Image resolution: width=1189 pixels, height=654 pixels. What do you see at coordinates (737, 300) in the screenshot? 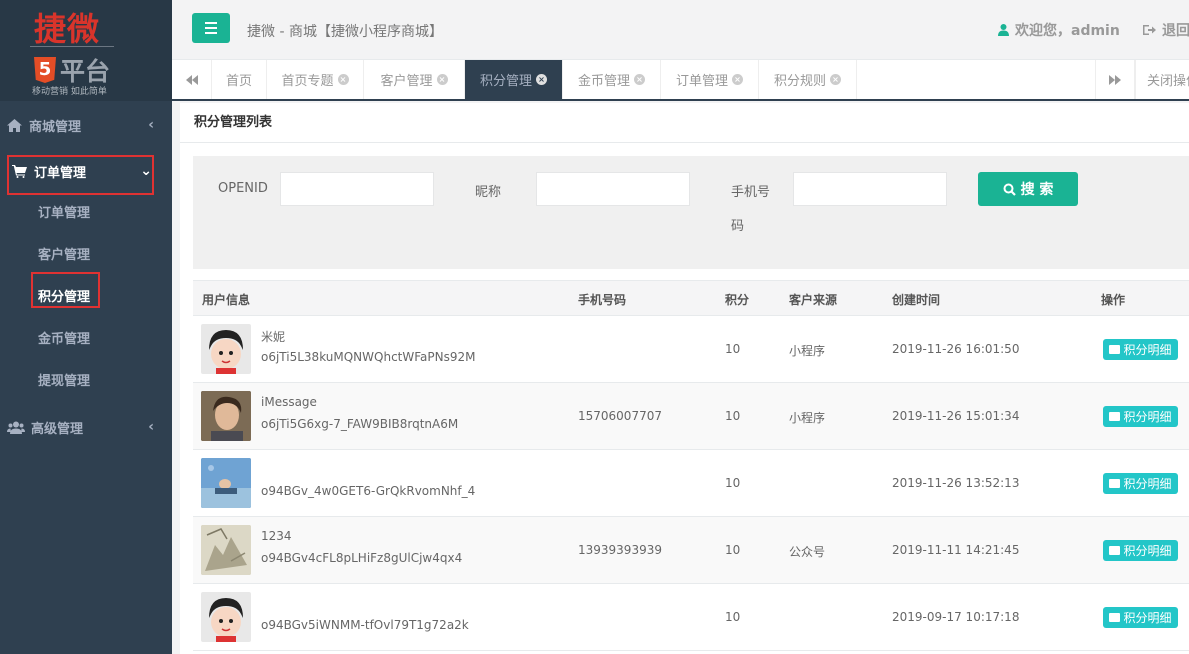
I see `header-points: 积分` at bounding box center [737, 300].